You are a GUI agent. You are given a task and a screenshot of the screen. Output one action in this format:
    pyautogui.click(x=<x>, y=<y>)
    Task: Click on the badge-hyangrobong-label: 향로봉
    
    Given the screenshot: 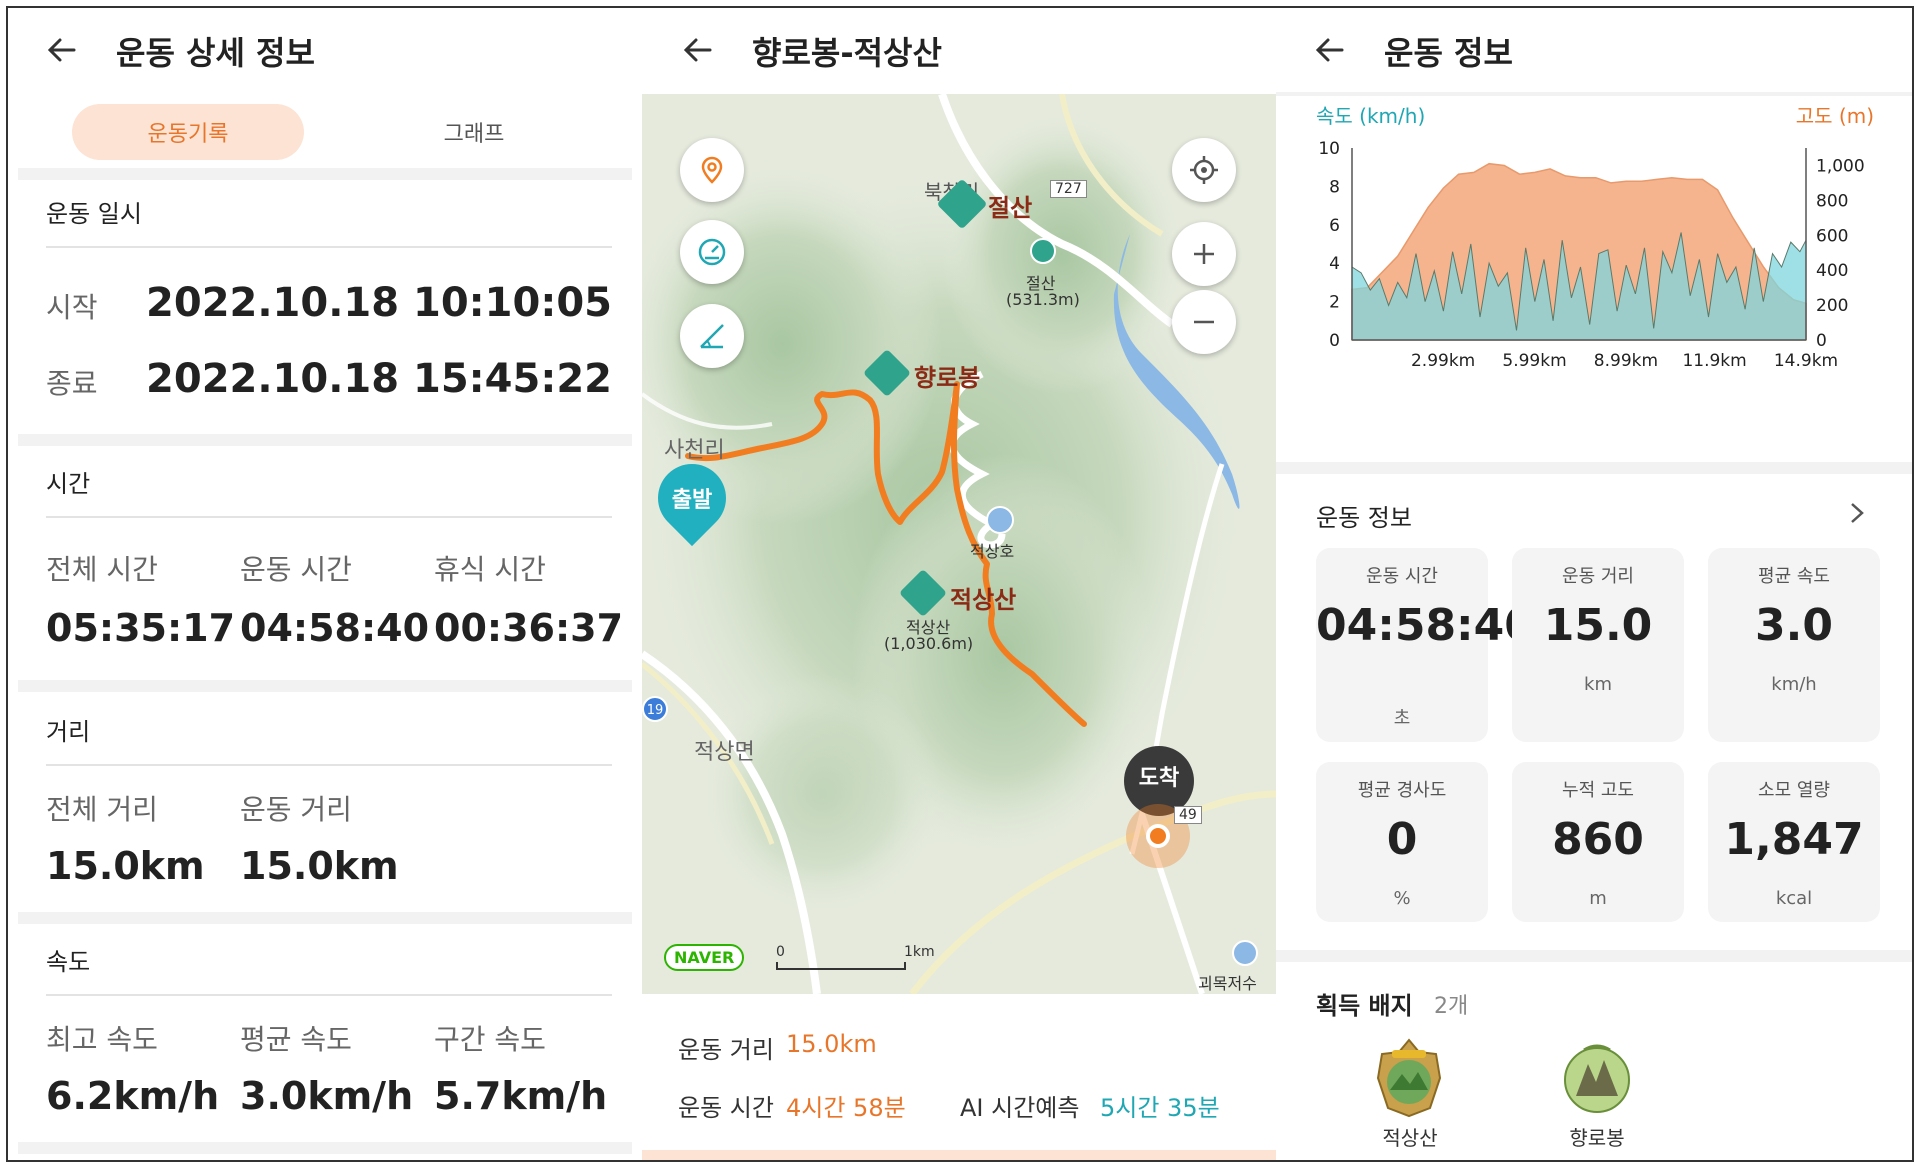 What is the action you would take?
    pyautogui.click(x=1597, y=1138)
    